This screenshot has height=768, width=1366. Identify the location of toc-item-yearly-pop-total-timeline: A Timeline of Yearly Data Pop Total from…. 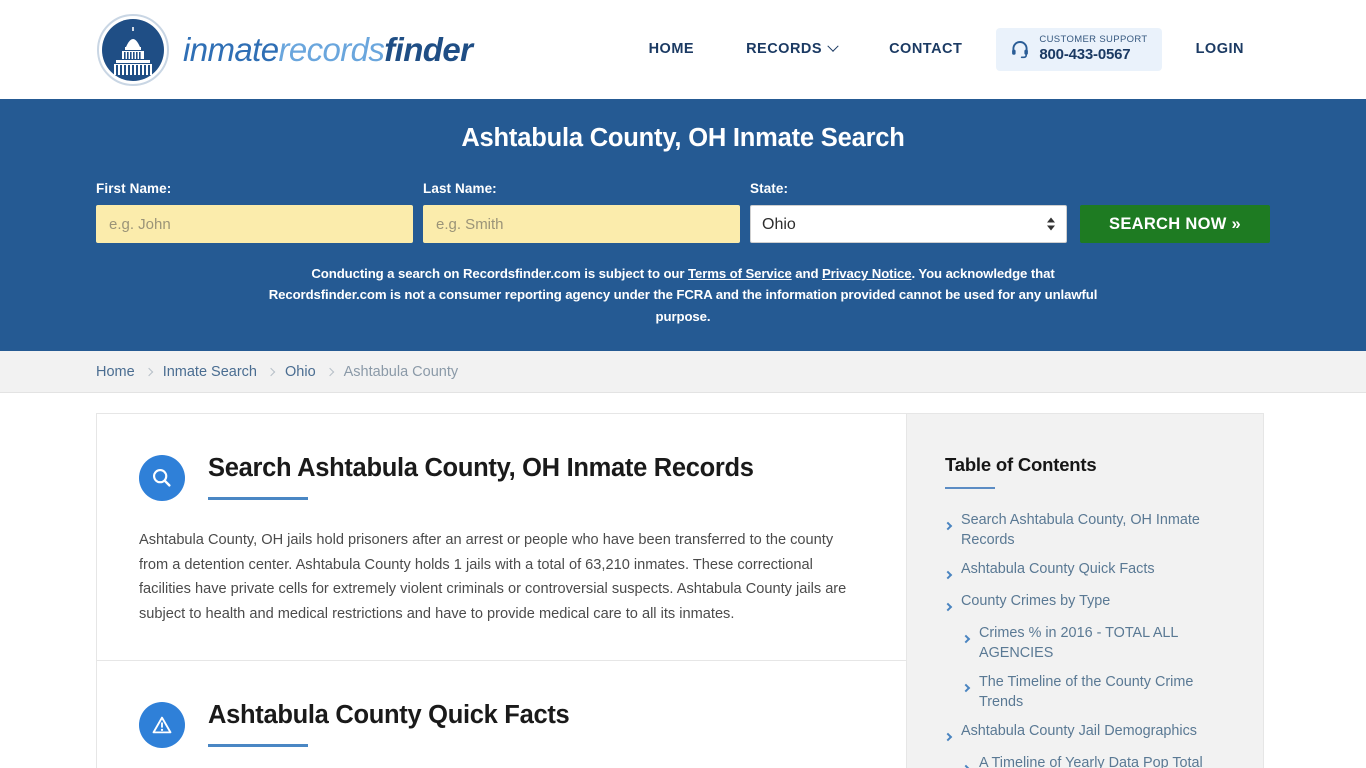
(1089, 760).